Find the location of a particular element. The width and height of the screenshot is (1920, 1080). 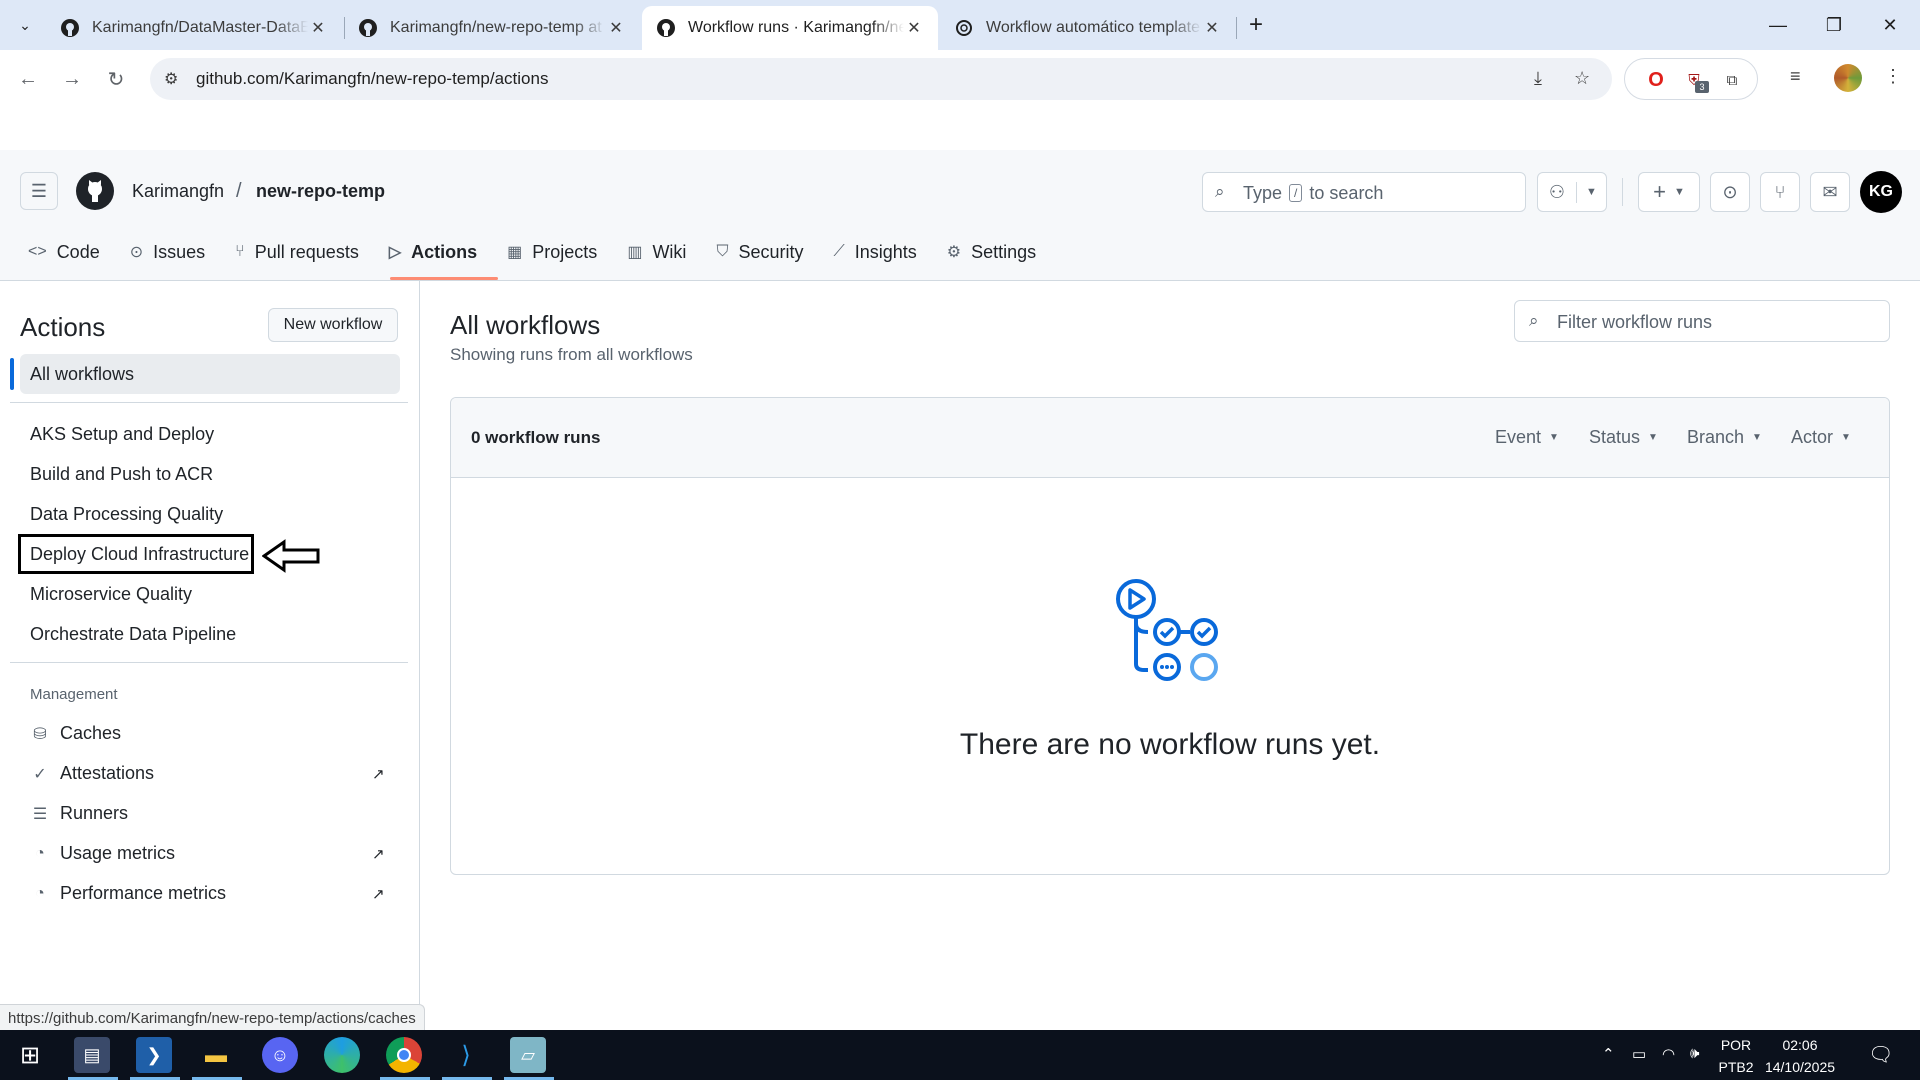

file-explorer-app-icon: ▤ is located at coordinates (92, 1055).